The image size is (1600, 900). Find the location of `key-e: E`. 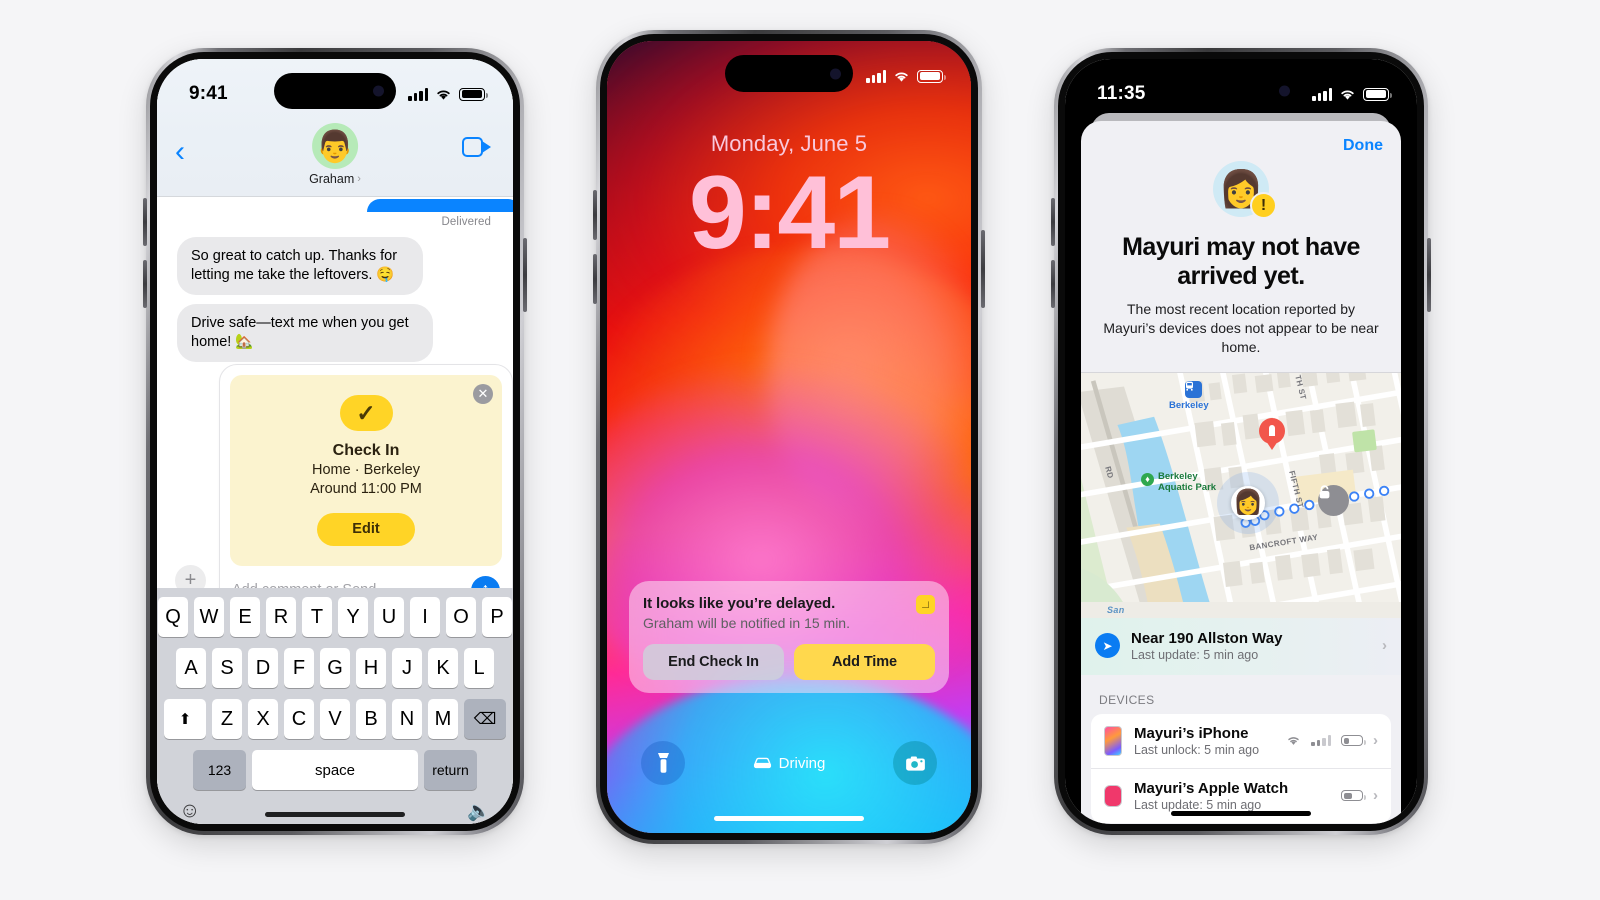

key-e: E is located at coordinates (245, 617).